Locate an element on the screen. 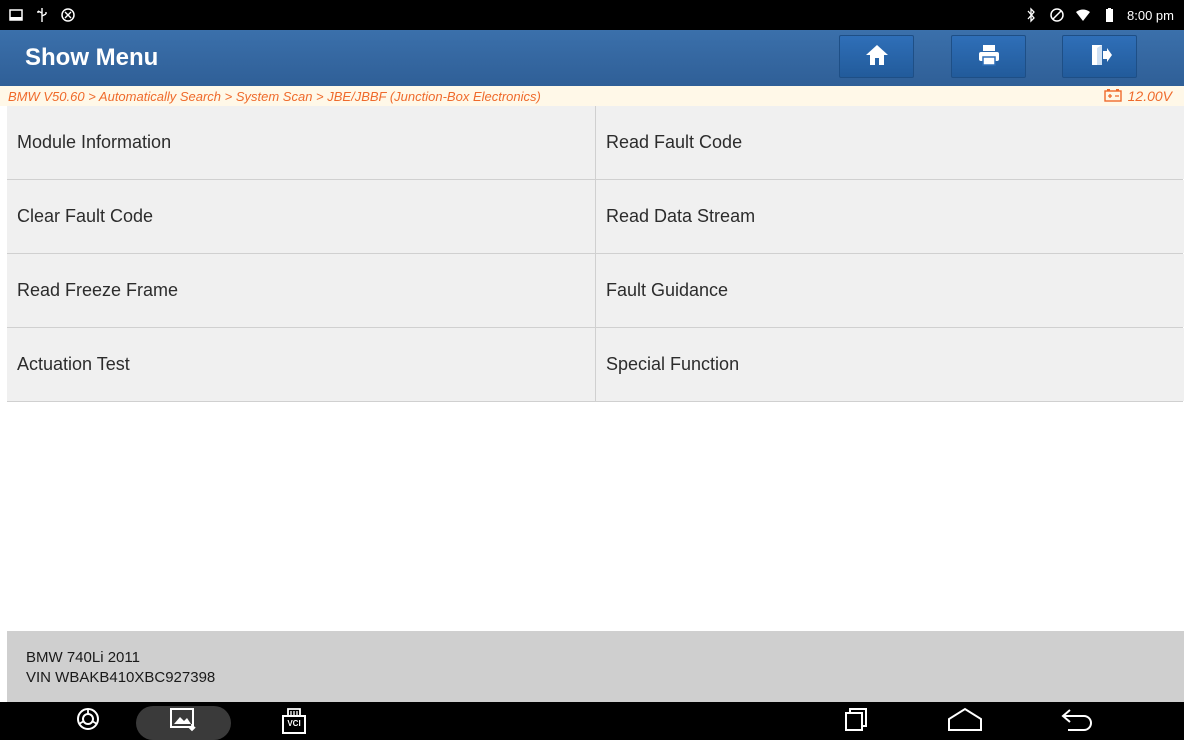 The height and width of the screenshot is (740, 1184). browser-button is located at coordinates (88, 721).